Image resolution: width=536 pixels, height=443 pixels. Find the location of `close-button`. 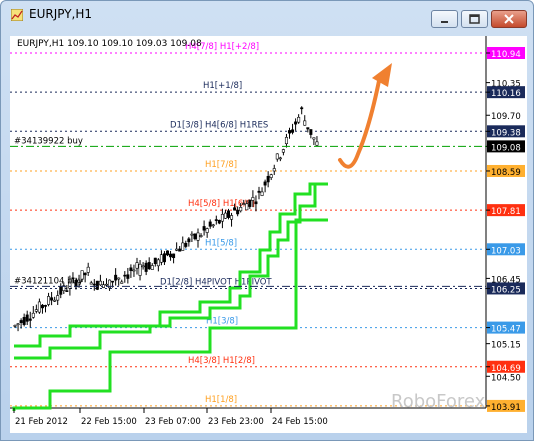

close-button is located at coordinates (509, 19).